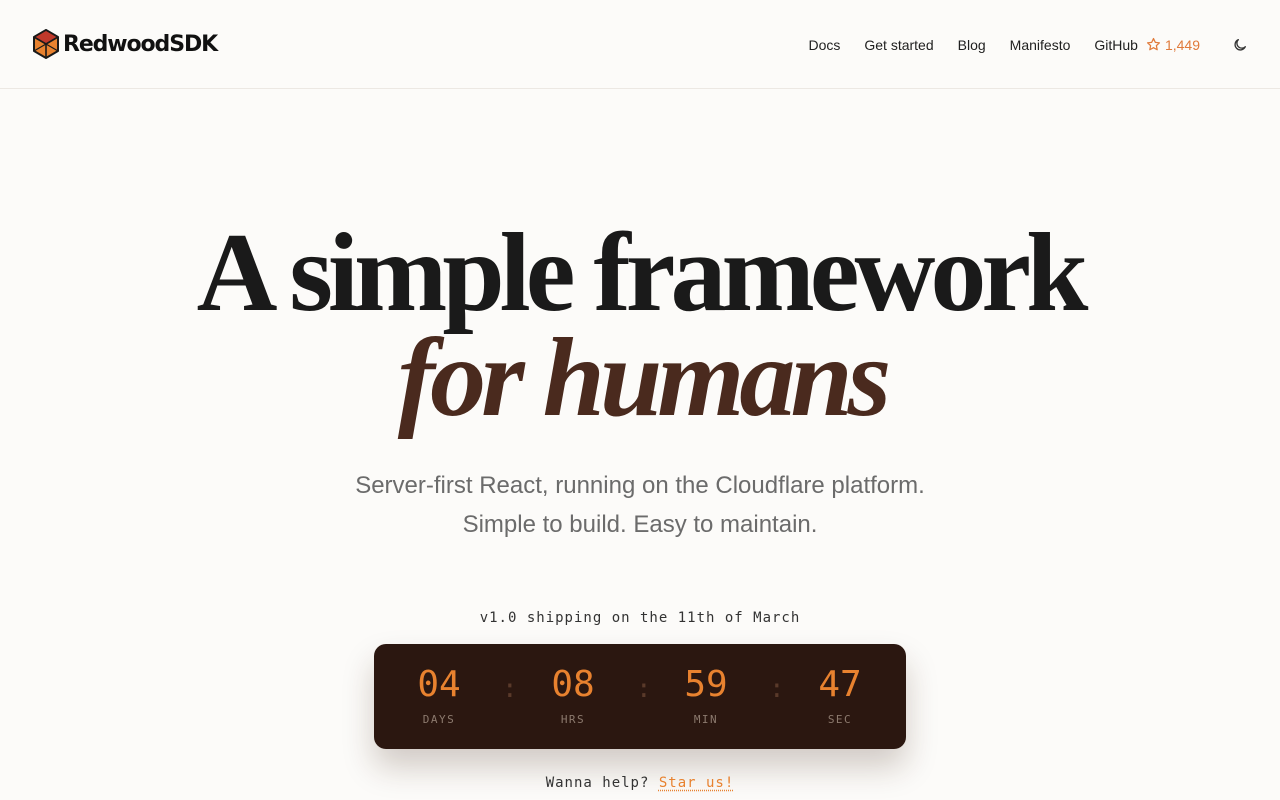 The height and width of the screenshot is (800, 1280). I want to click on help-prefix: Wanna help?, so click(597, 783).